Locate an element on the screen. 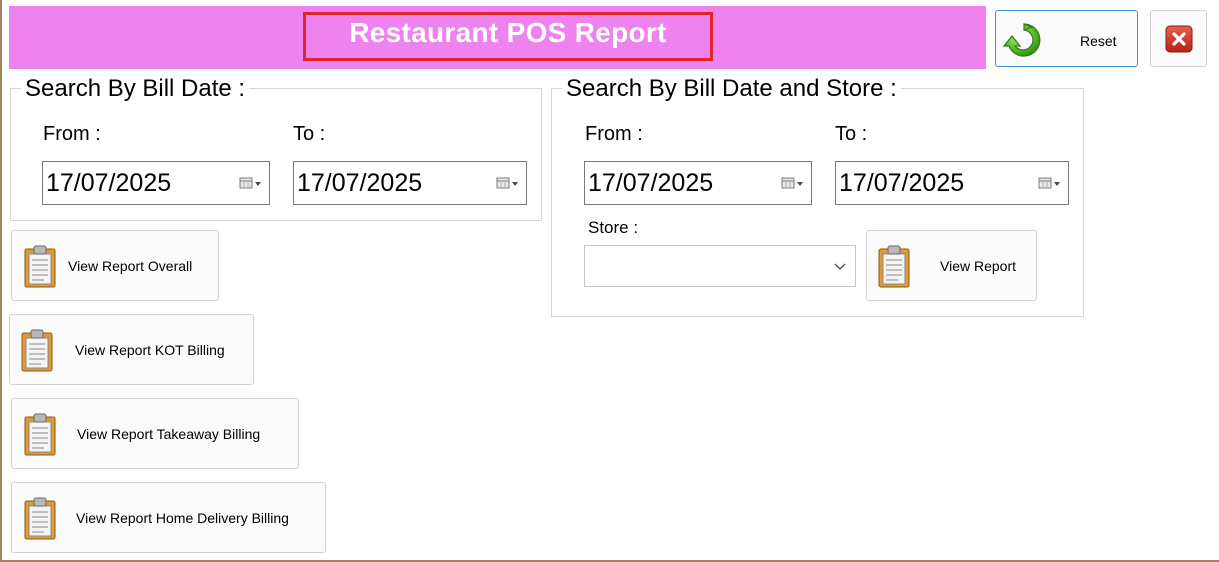  store-to-label: To : is located at coordinates (851, 134).